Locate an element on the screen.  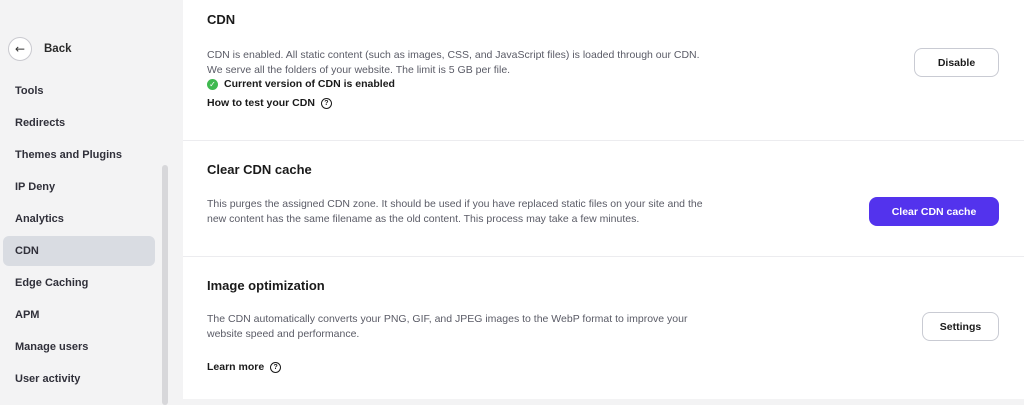
sidebar-item-analytics: Analytics is located at coordinates (79, 219).